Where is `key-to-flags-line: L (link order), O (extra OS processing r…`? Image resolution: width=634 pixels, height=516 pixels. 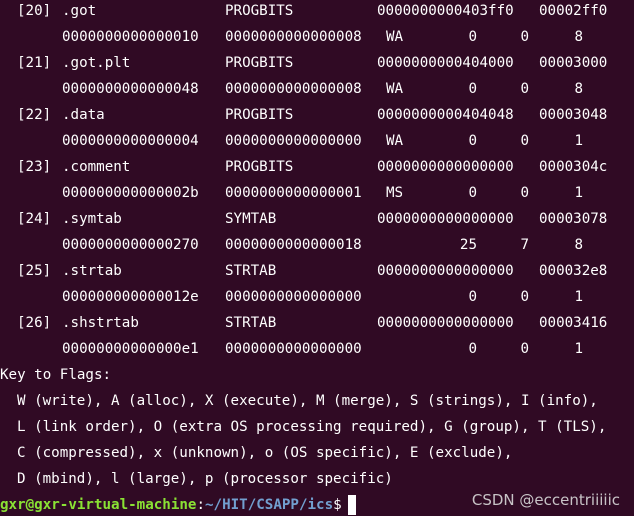 key-to-flags-line: L (link order), O (extra OS processing r… is located at coordinates (317, 427).